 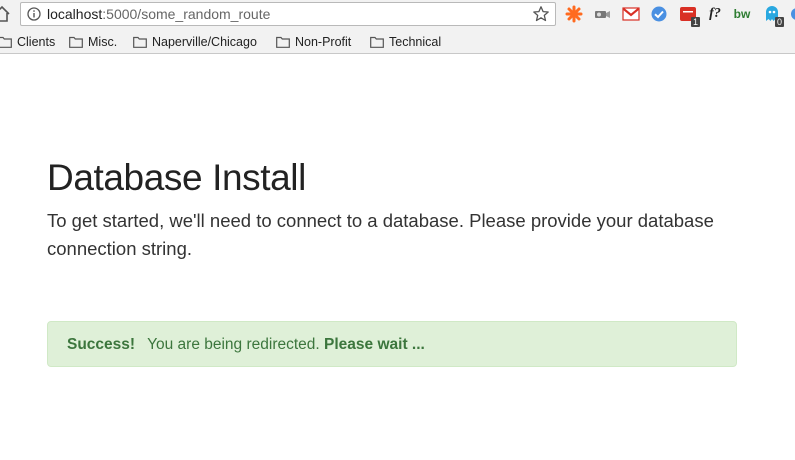 What do you see at coordinates (791, 14) in the screenshot?
I see `overflow-extension-icon` at bounding box center [791, 14].